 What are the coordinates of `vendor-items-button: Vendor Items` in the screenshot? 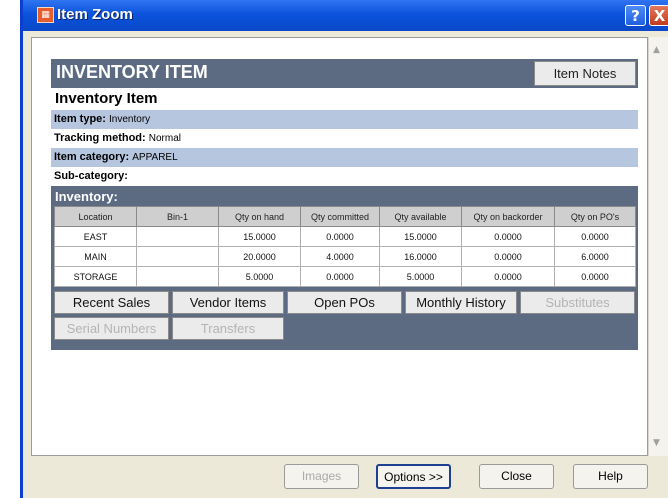 It's located at (228, 302).